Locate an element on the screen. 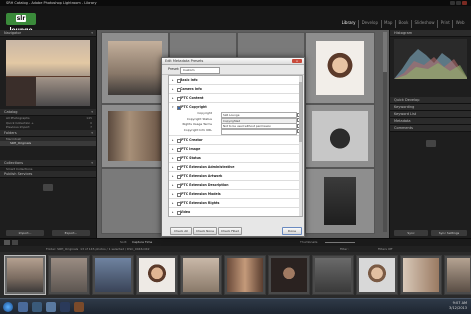  collections-header: Collections ▾ is located at coordinates (48, 163).